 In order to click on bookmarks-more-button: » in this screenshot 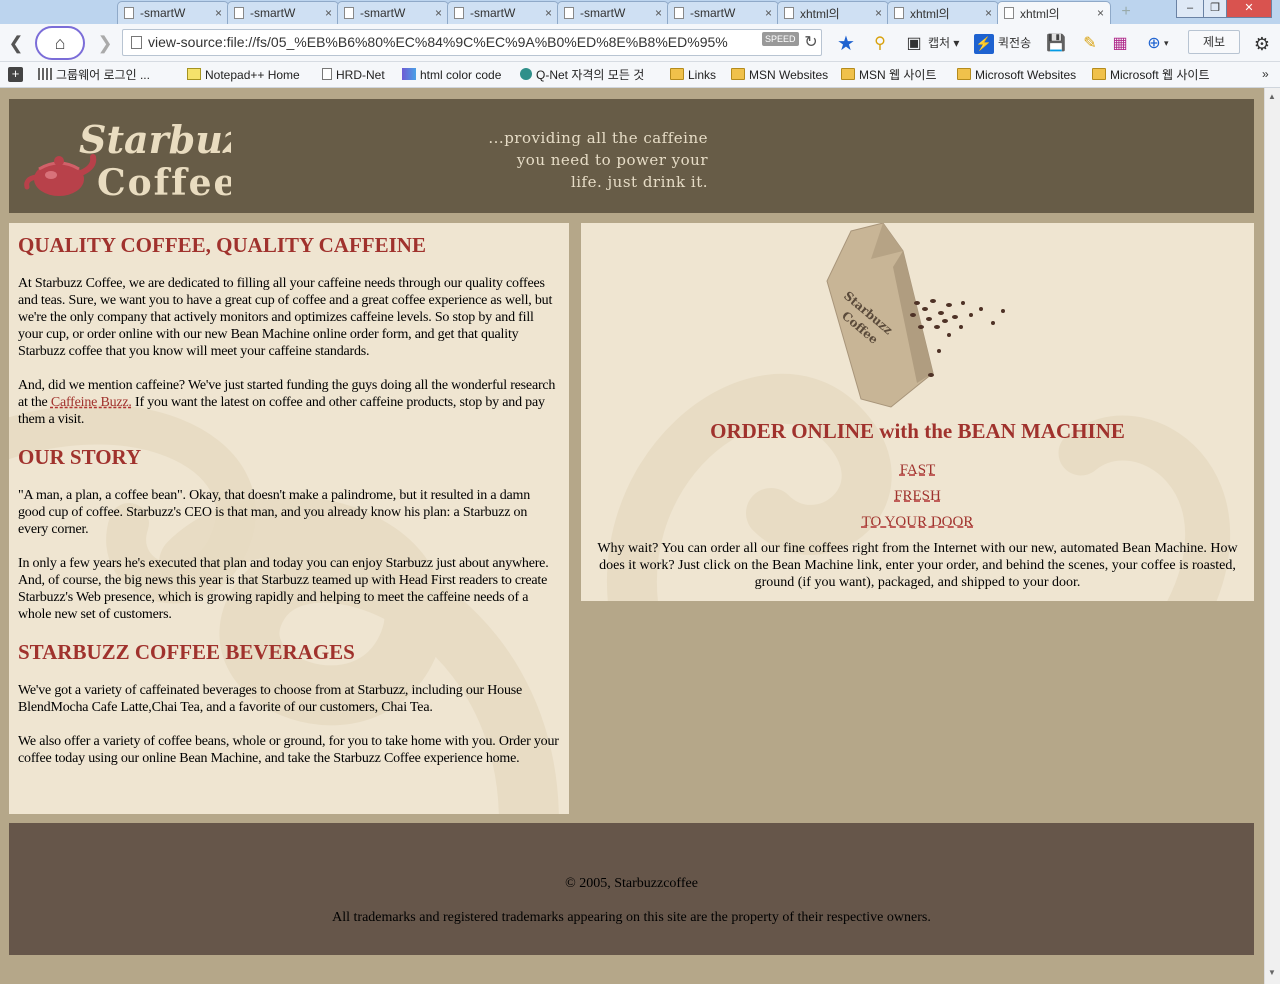, I will do `click(1265, 74)`.